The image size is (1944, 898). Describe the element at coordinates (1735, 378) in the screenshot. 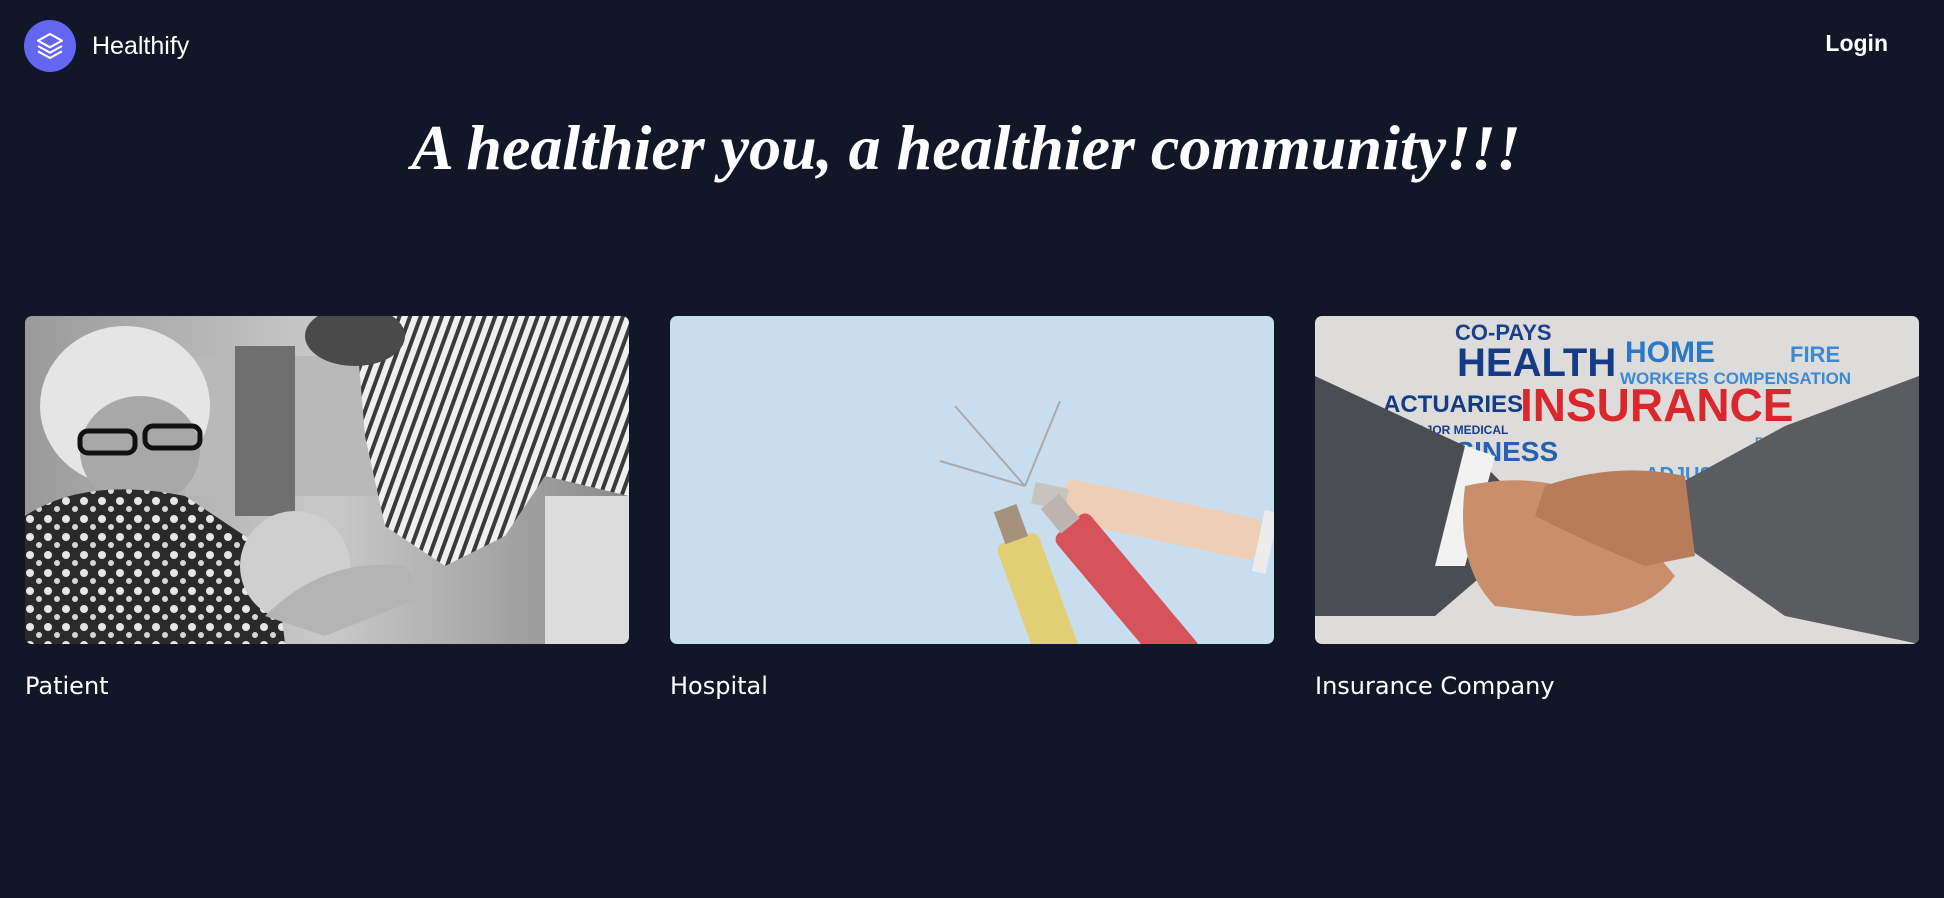

I see `word-workers-compensation: WORKERS COMPENSATION` at that location.